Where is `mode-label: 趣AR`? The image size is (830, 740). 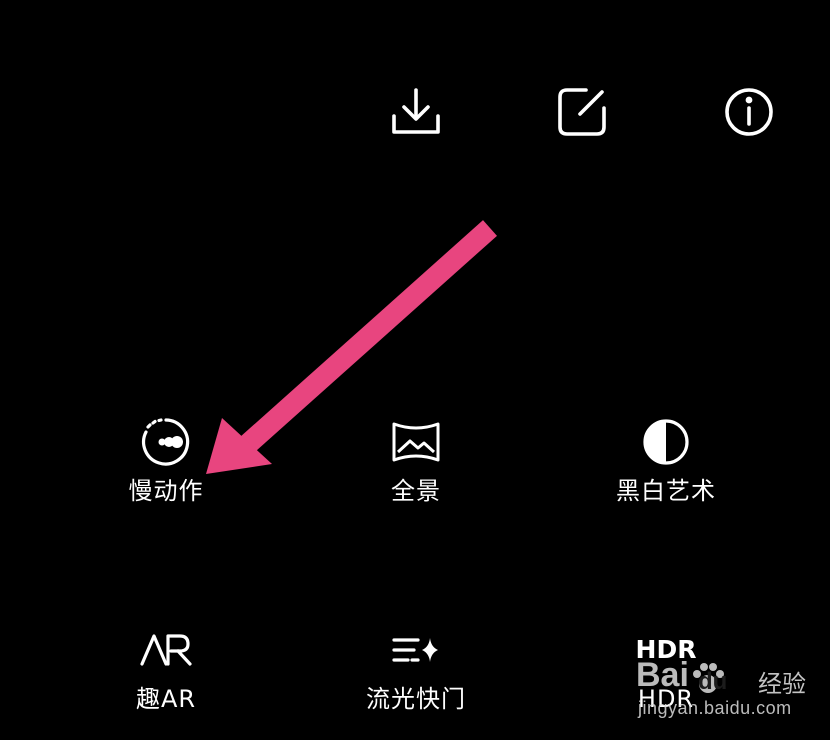 mode-label: 趣AR is located at coordinates (166, 699).